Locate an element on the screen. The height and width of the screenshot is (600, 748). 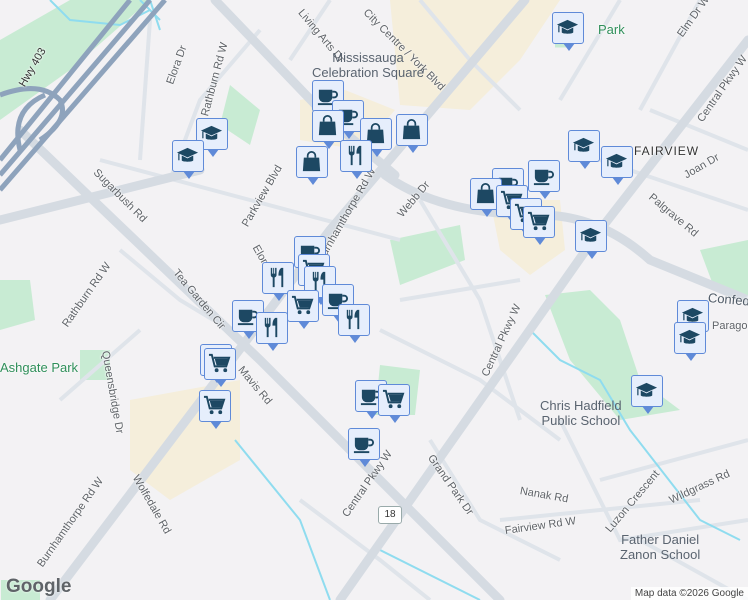
place-name-line2: Celebration Square is located at coordinates (368, 72).